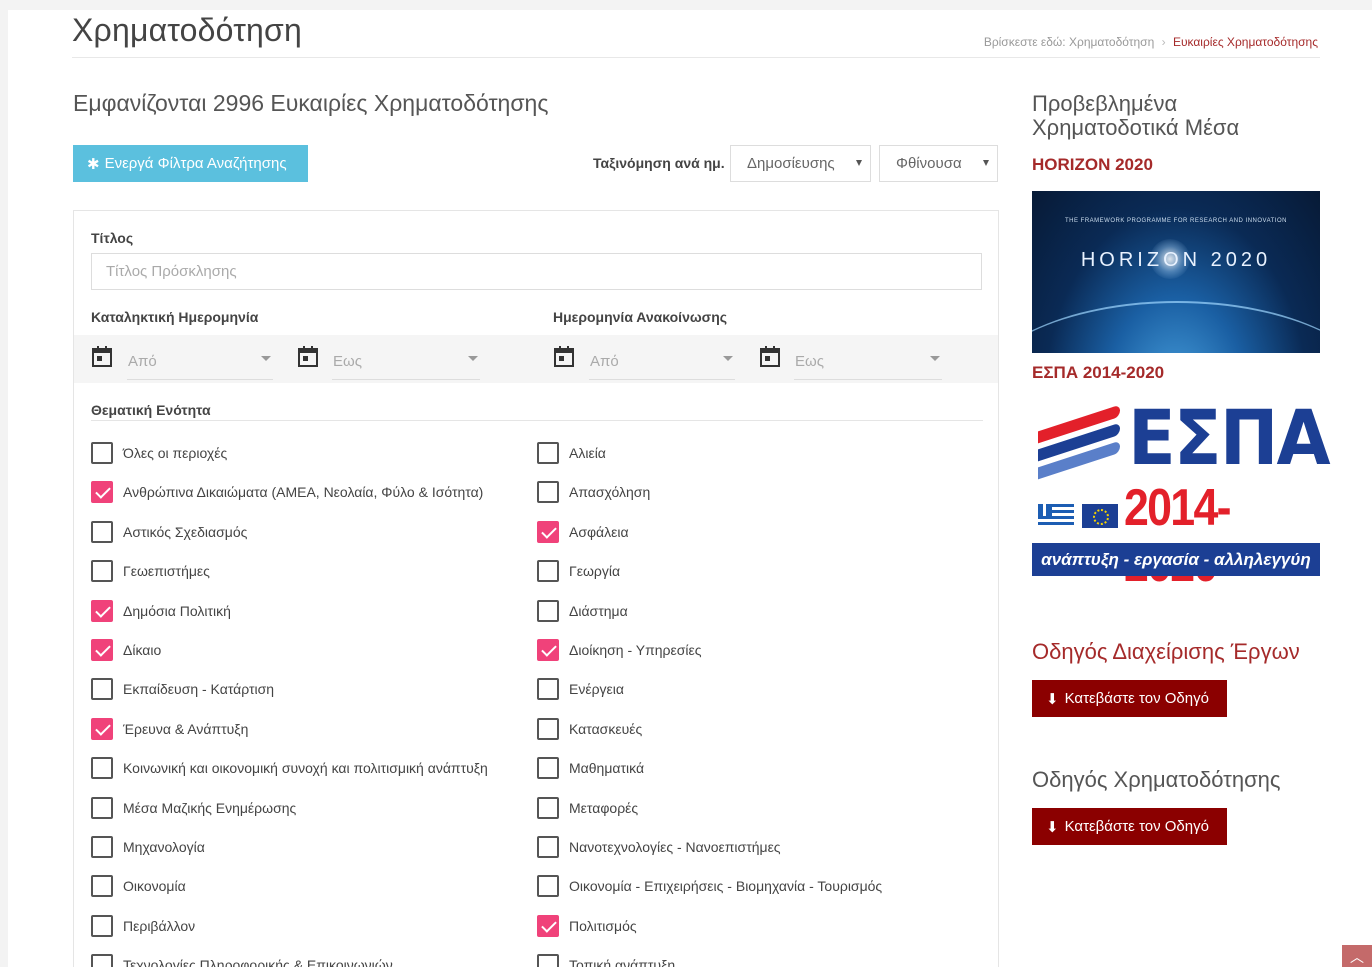 This screenshot has width=1372, height=967. What do you see at coordinates (587, 807) in the screenshot?
I see `theme-checkbox-item: Μεταφορές` at bounding box center [587, 807].